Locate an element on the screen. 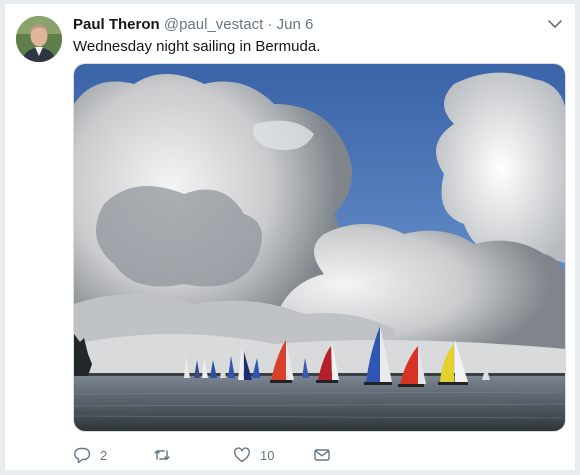 The image size is (580, 475). avatar is located at coordinates (39, 39).